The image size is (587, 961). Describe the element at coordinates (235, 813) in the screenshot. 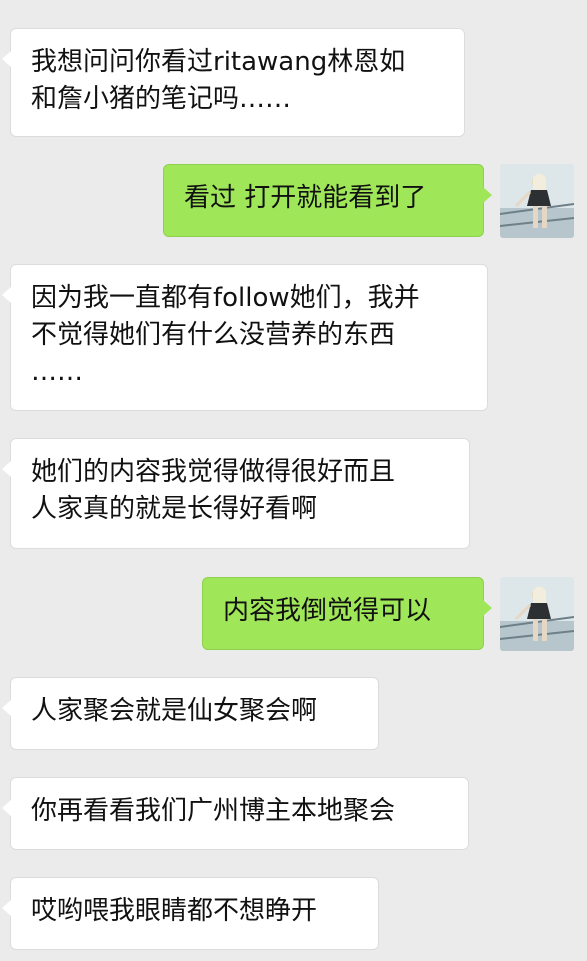

I see `message-bubble-incoming: 你再看看我们广州博主本地聚会` at that location.